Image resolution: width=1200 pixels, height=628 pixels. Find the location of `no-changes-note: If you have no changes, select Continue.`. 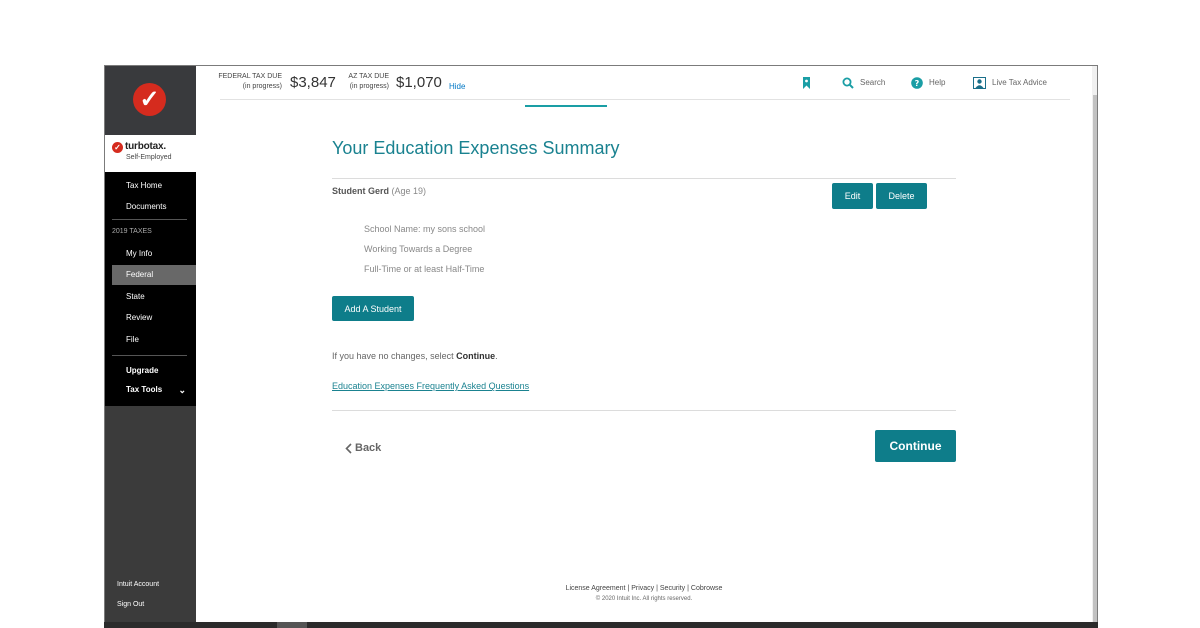

no-changes-note: If you have no changes, select Continue. is located at coordinates (415, 356).